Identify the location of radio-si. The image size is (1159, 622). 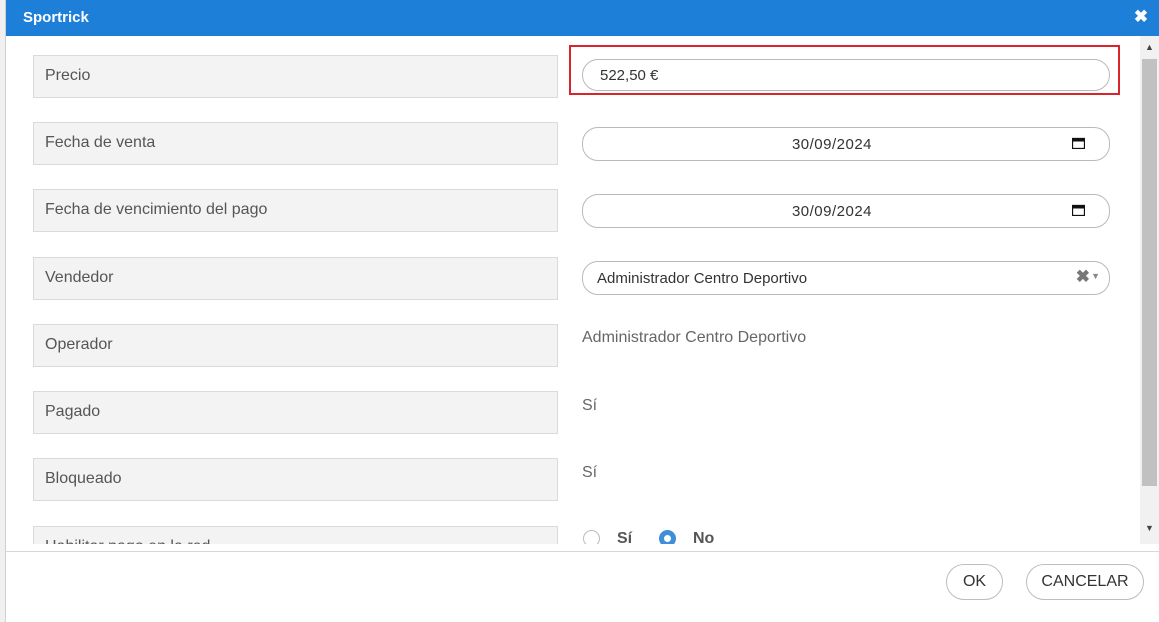
(591, 537).